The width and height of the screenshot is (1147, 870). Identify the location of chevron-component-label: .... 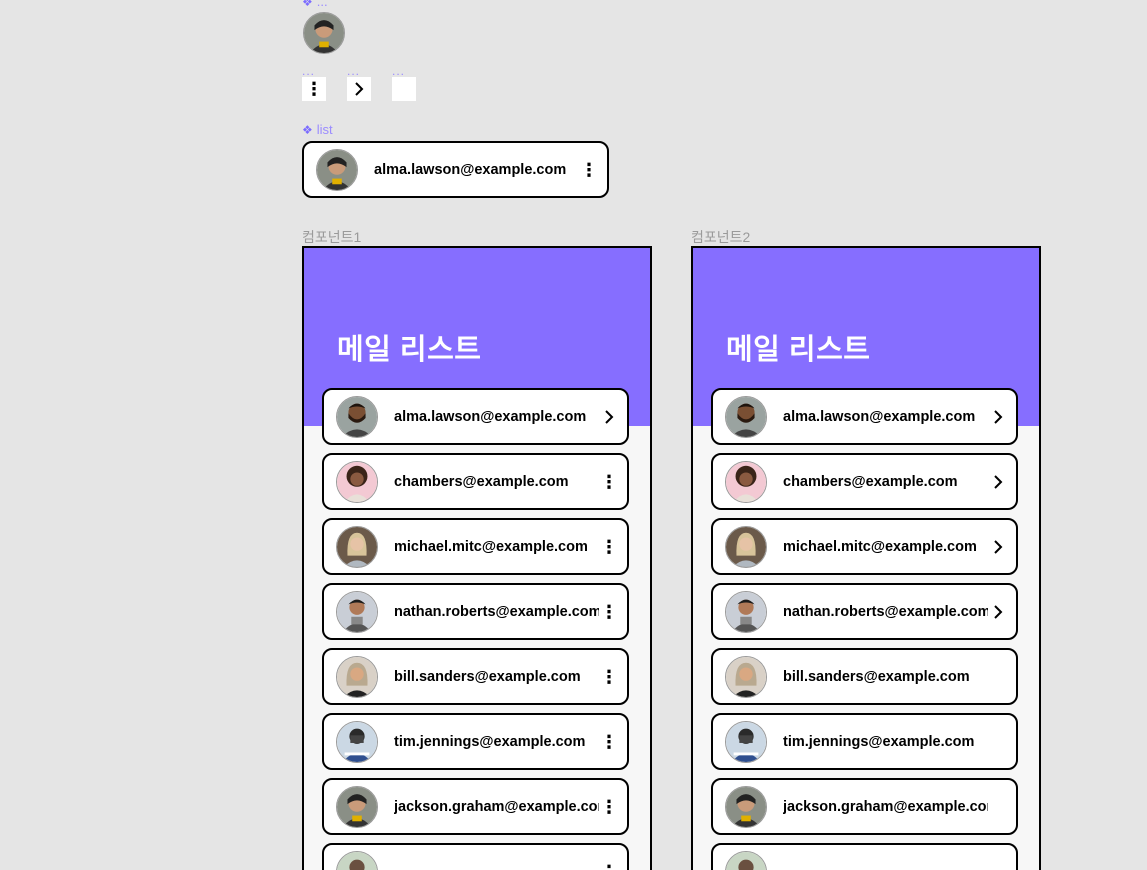
(354, 71).